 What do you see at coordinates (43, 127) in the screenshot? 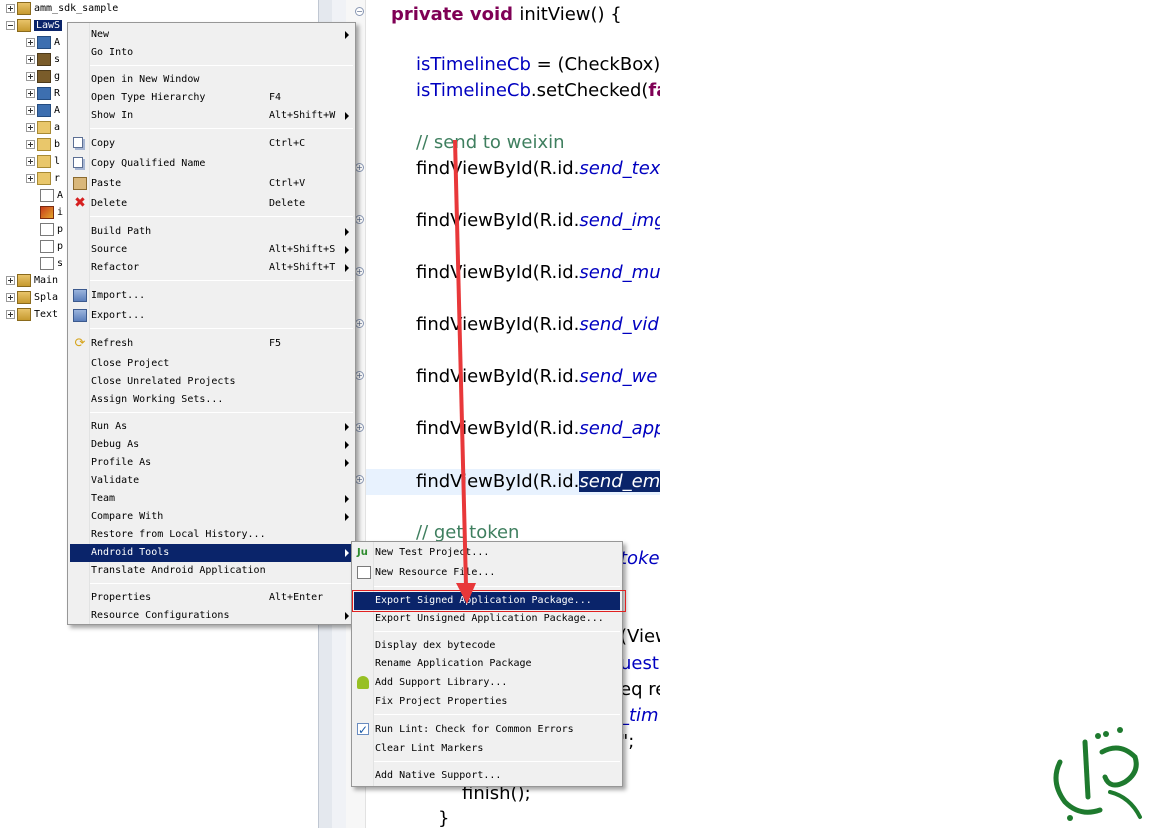
I see `tree-item: a` at bounding box center [43, 127].